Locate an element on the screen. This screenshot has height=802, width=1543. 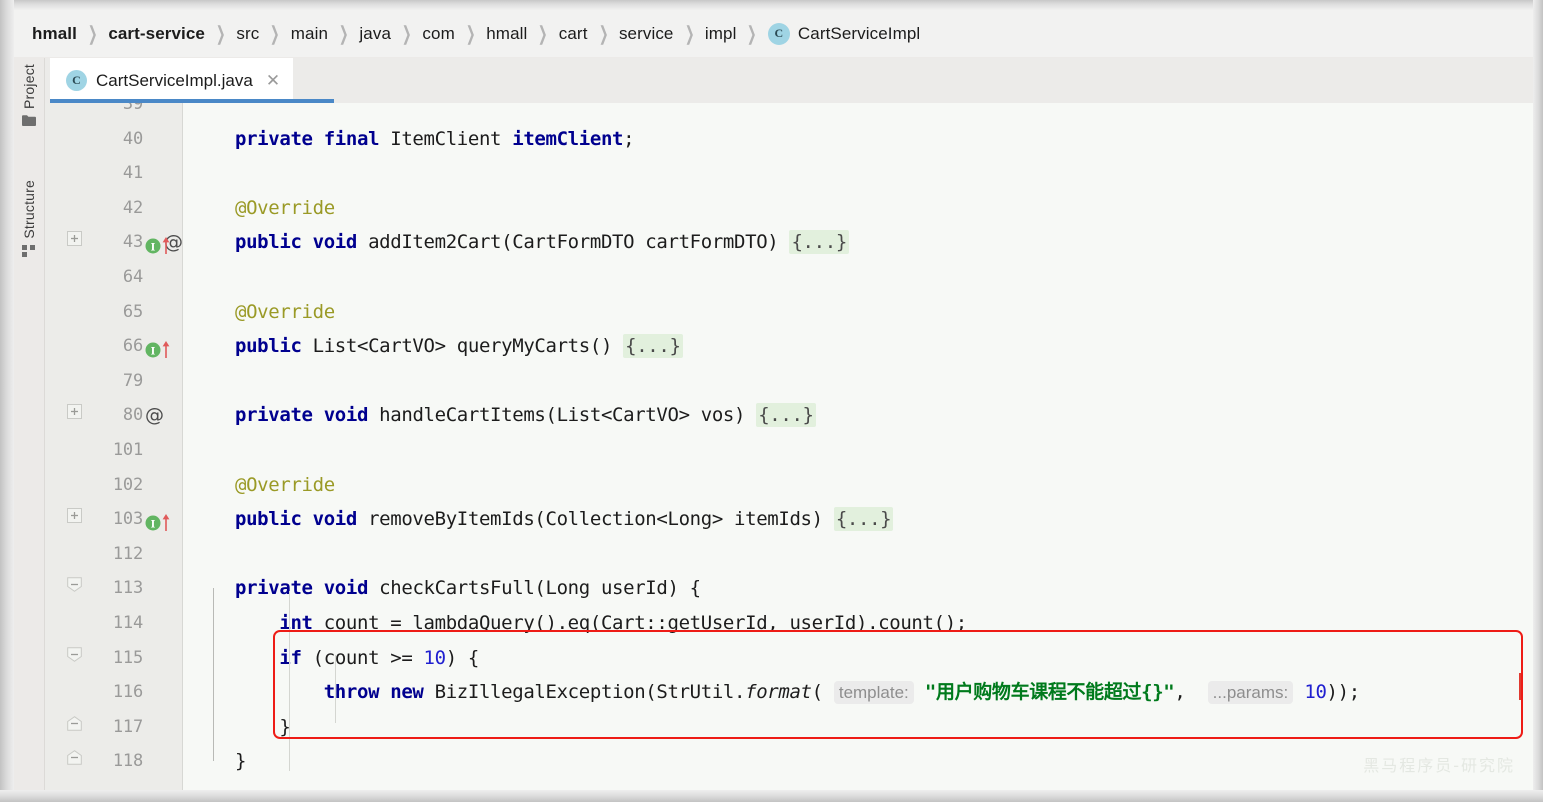
annotation-at-icon: @ is located at coordinates (154, 415).